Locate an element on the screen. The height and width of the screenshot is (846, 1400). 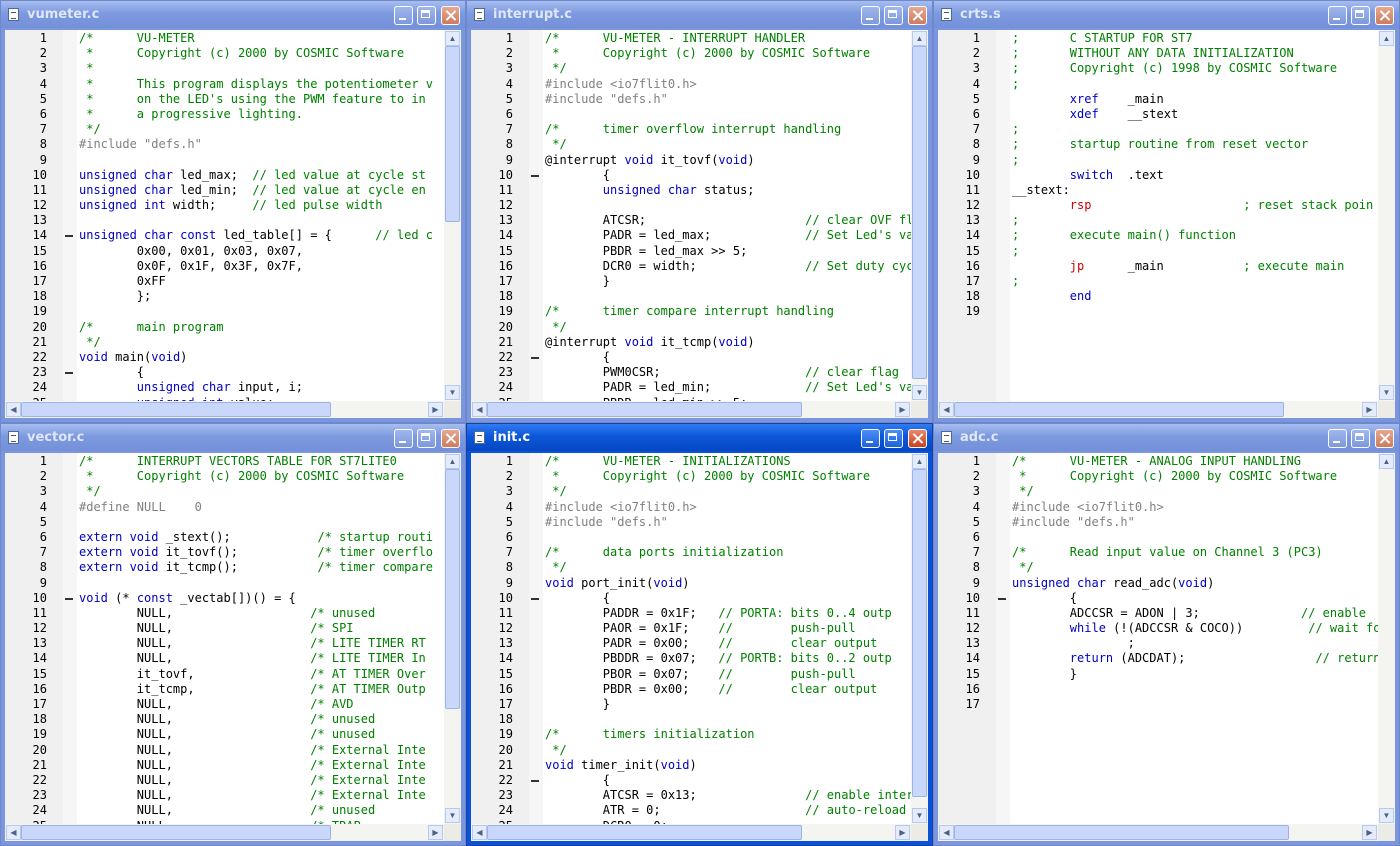
code-line: ; C STARTUP FOR ST7 is located at coordinates (1194, 38).